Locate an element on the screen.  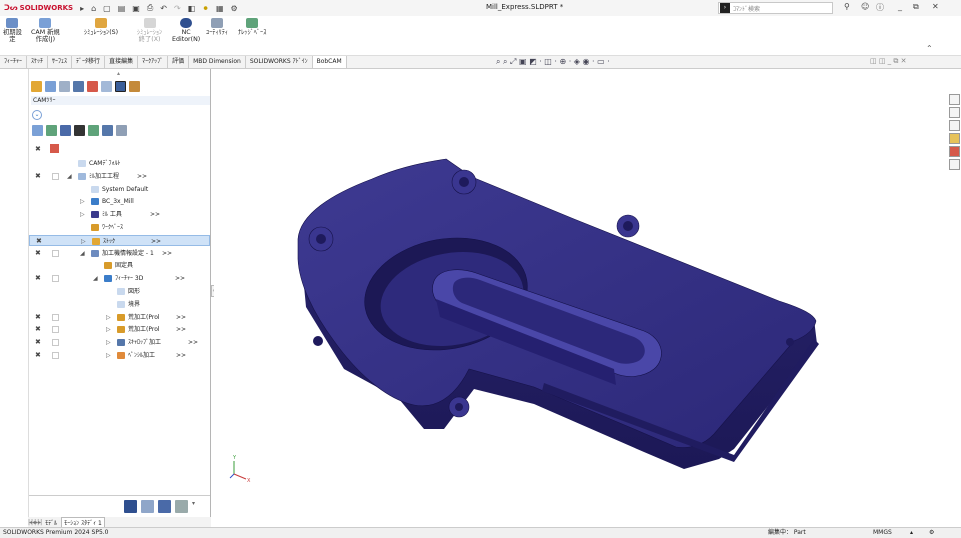
generate-toolpath-icon is located at coordinates (130, 506).